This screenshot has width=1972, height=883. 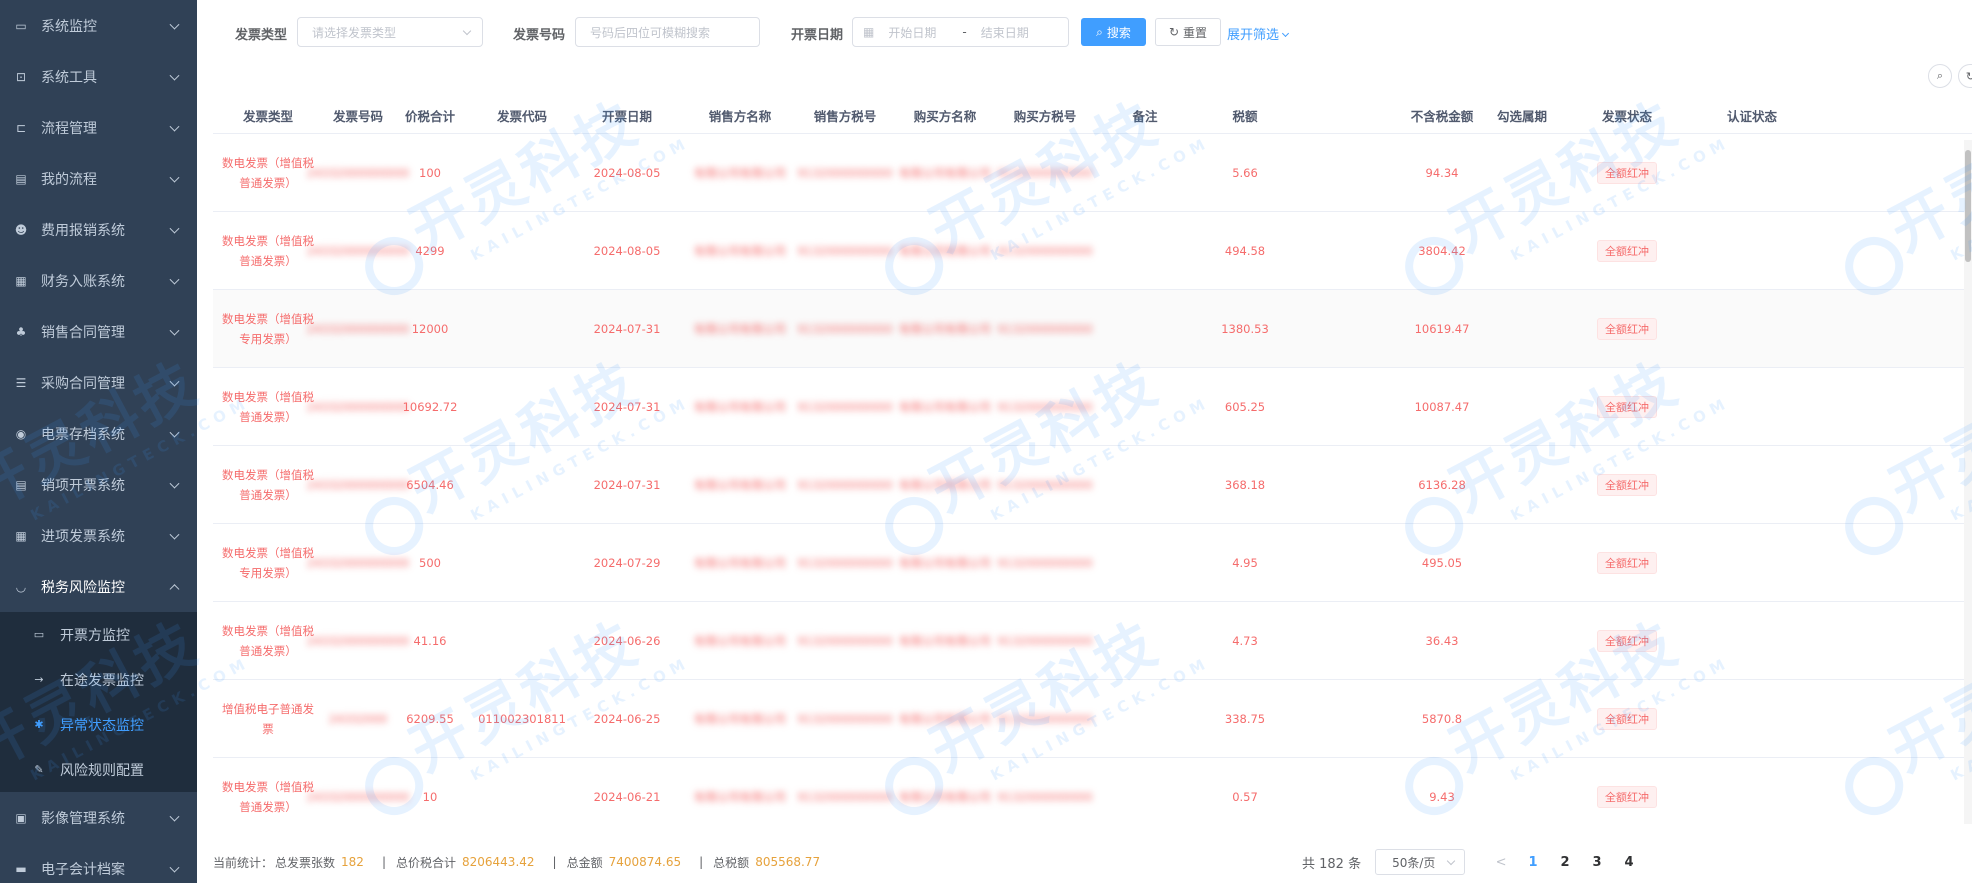 What do you see at coordinates (740, 173) in the screenshot?
I see `cell-seller: 有限公司有限公司` at bounding box center [740, 173].